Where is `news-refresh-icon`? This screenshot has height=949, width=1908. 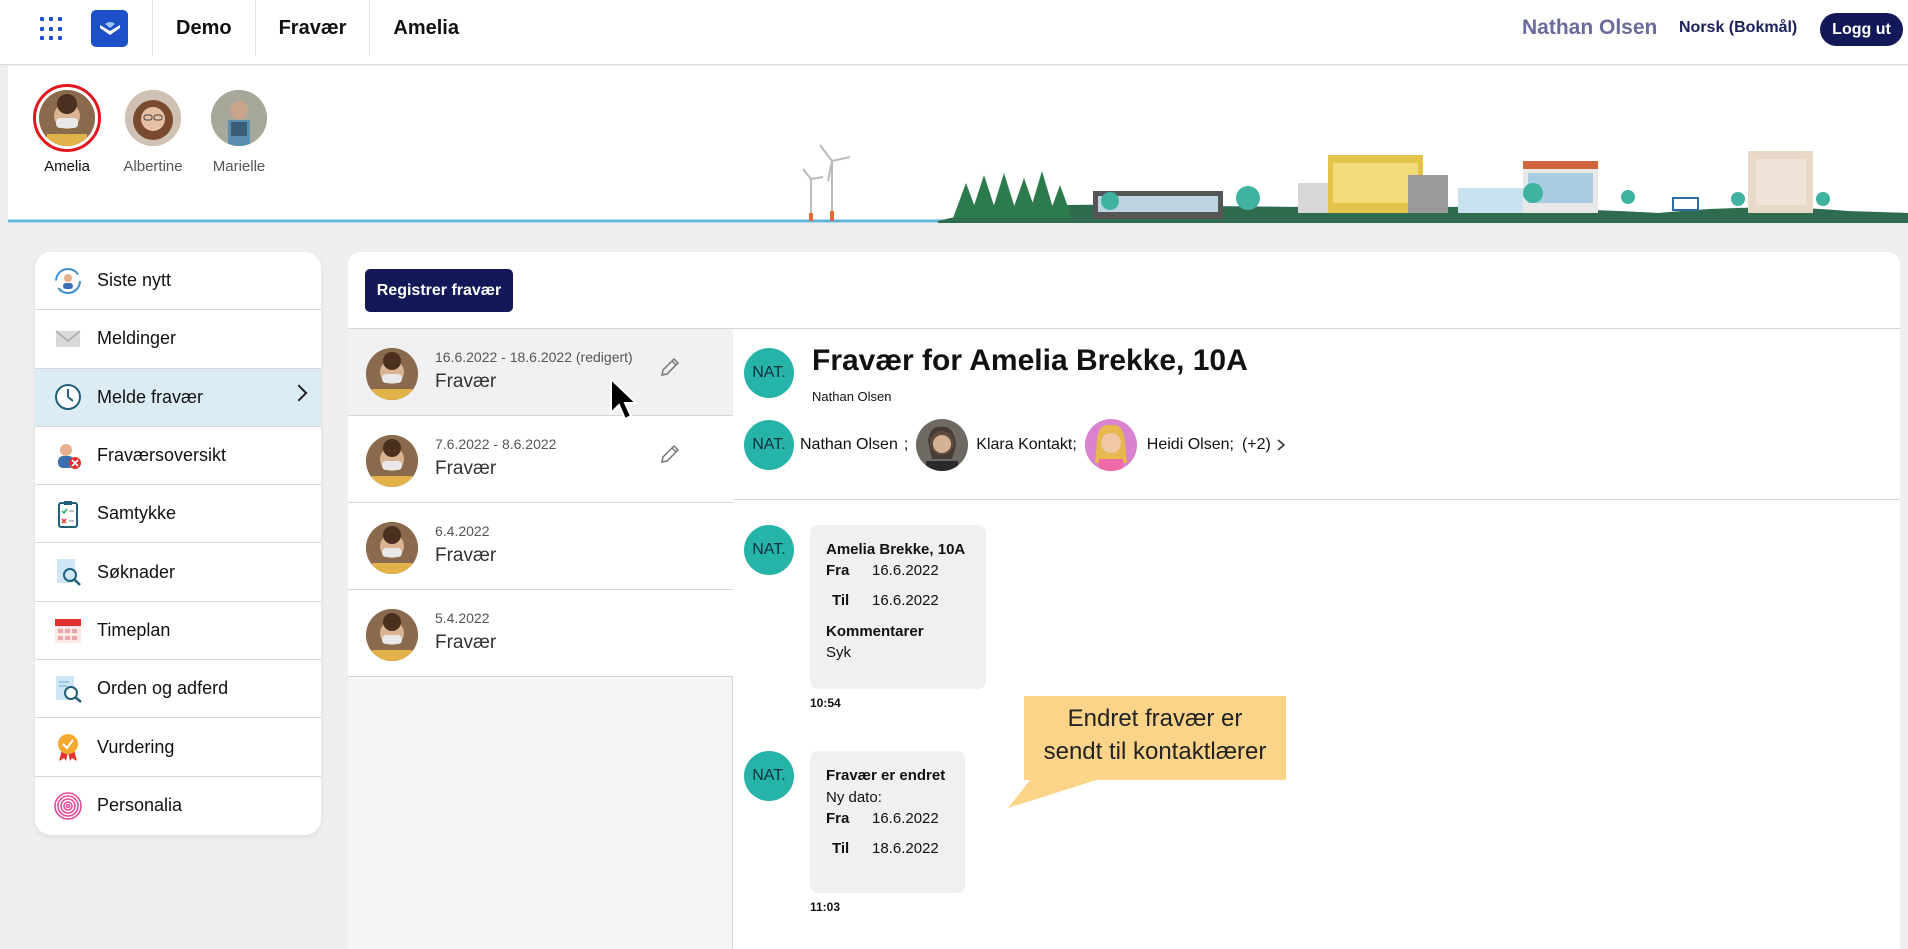
news-refresh-icon is located at coordinates (68, 281).